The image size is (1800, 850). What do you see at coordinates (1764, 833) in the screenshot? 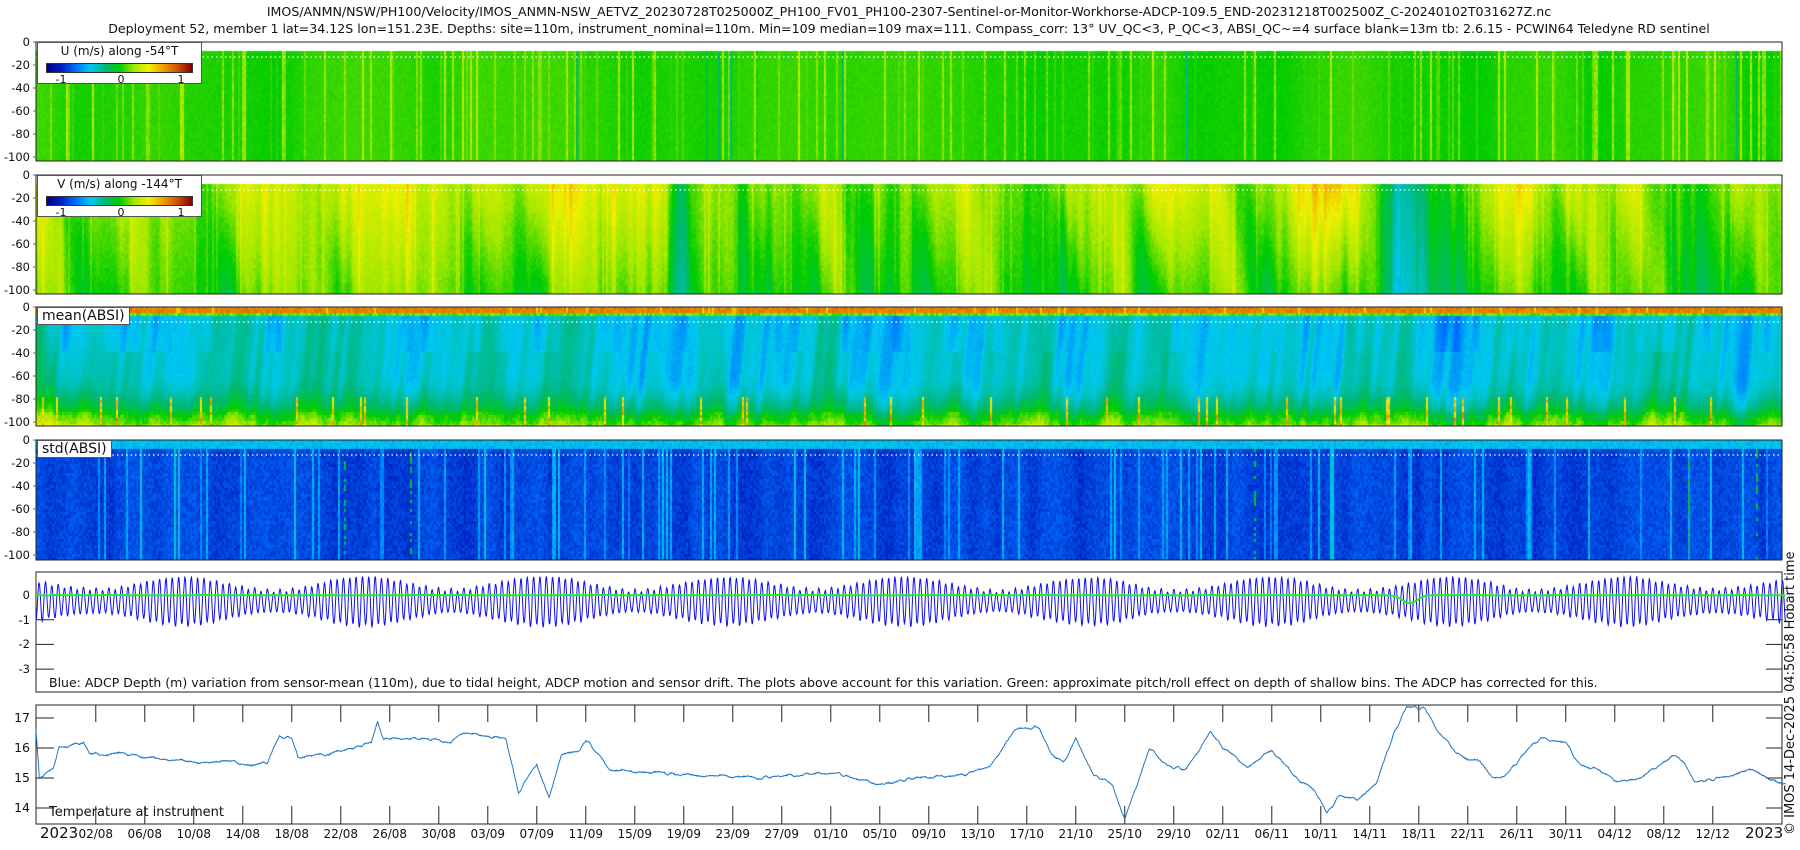
I see `x-end-year: 2023` at bounding box center [1764, 833].